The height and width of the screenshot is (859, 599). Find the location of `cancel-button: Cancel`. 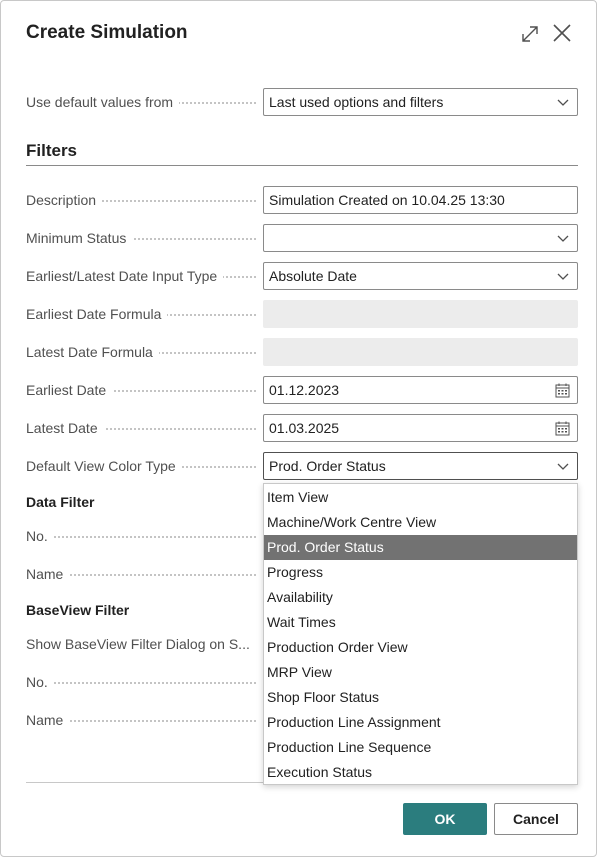

cancel-button: Cancel is located at coordinates (536, 819).